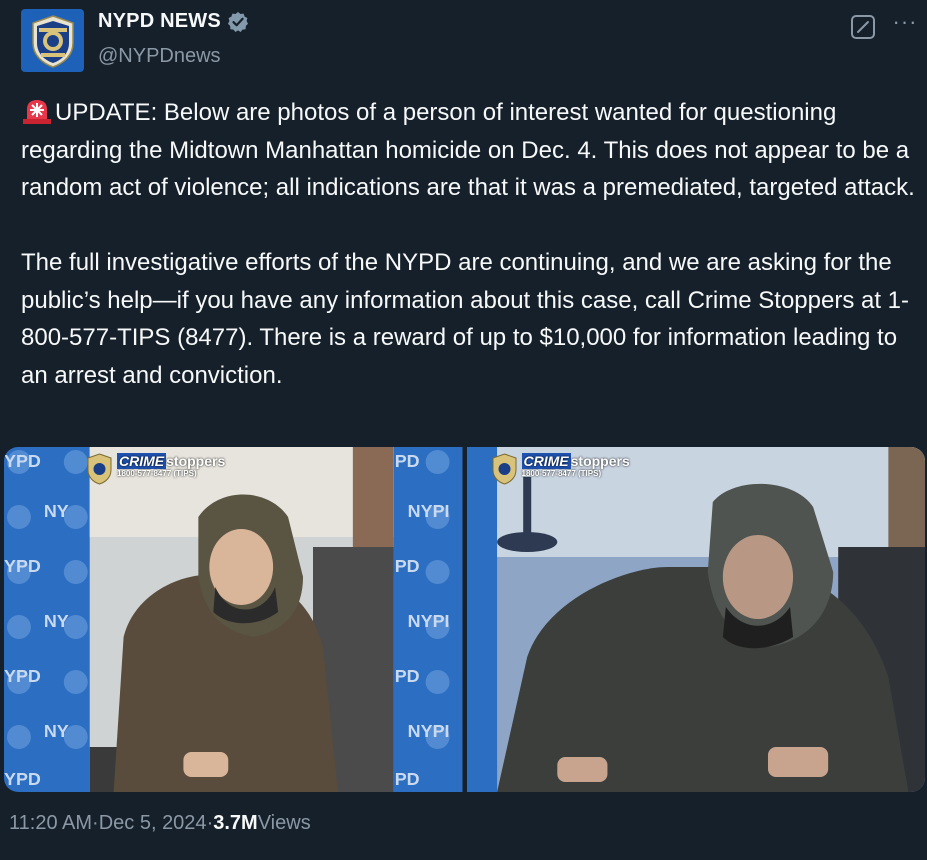  I want to click on views-count: 3.7M, so click(235, 823).